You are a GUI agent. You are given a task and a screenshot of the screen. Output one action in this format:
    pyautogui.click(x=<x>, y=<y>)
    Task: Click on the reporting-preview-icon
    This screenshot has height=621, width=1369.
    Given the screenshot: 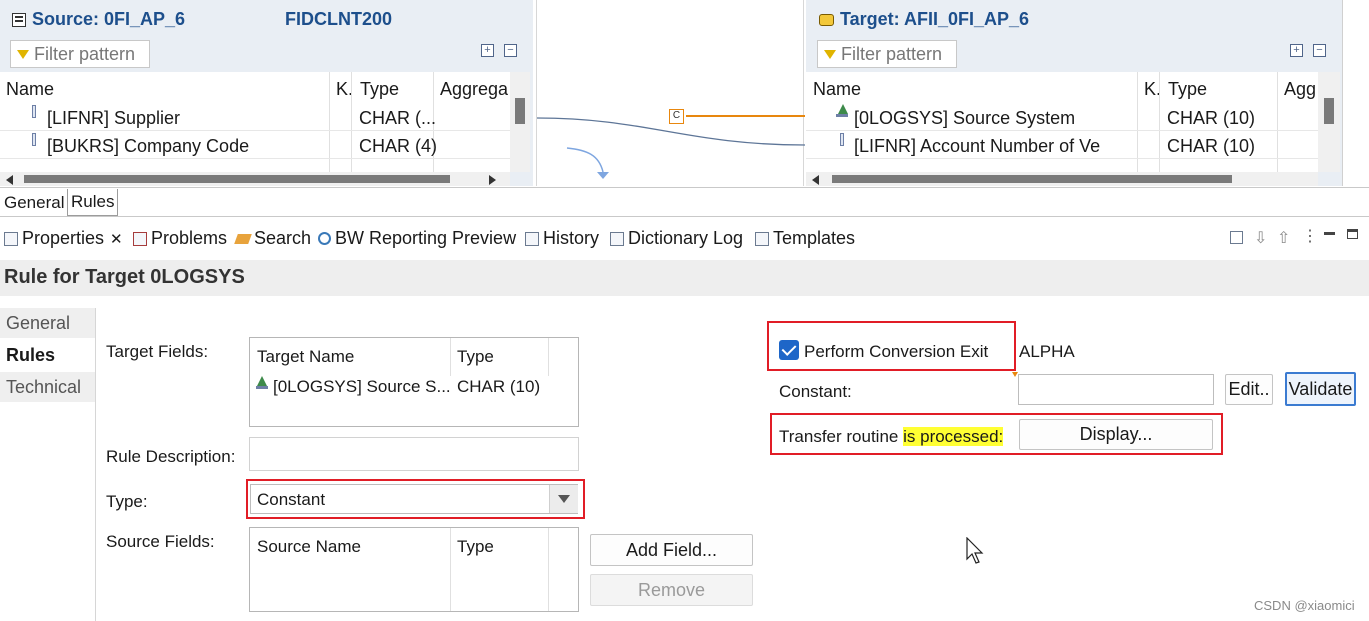 What is the action you would take?
    pyautogui.click(x=324, y=238)
    